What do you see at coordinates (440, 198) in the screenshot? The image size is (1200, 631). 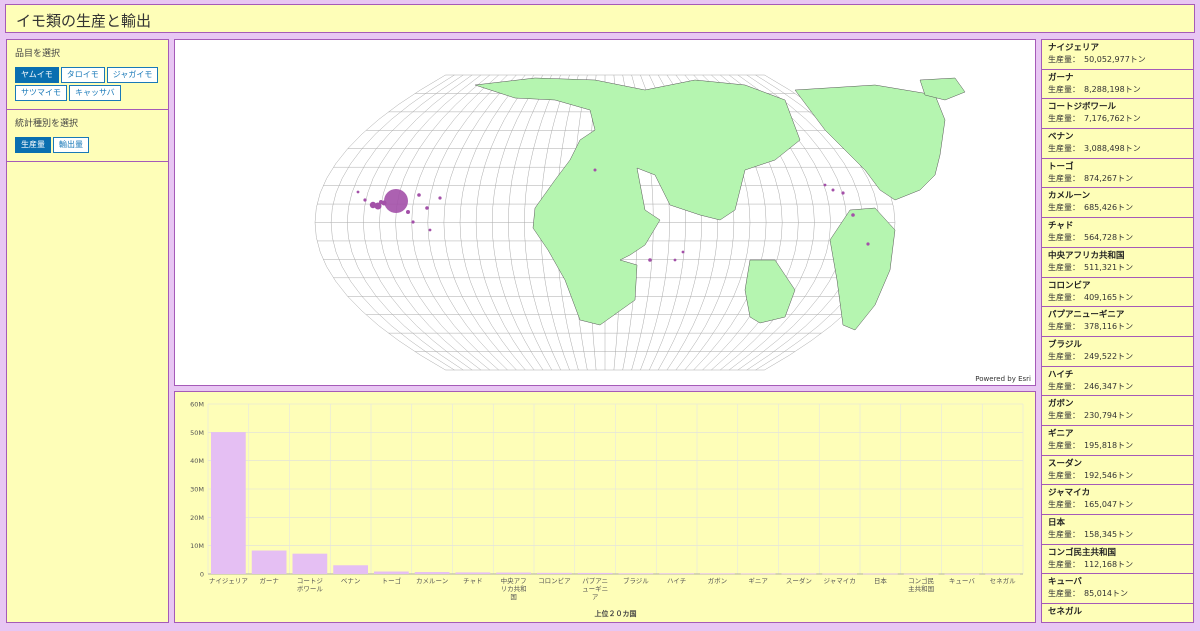 I see `symbol-sudan` at bounding box center [440, 198].